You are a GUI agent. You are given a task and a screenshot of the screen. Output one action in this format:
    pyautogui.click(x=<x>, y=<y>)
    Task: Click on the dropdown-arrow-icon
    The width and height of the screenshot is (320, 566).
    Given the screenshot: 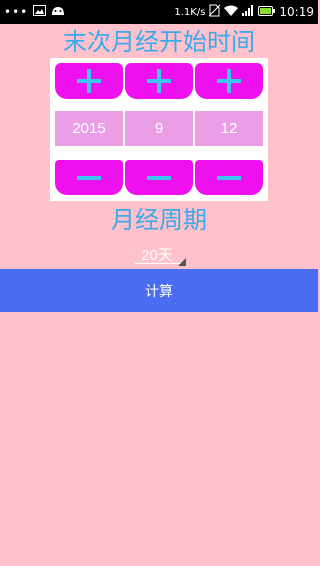 What is the action you would take?
    pyautogui.click(x=182, y=262)
    